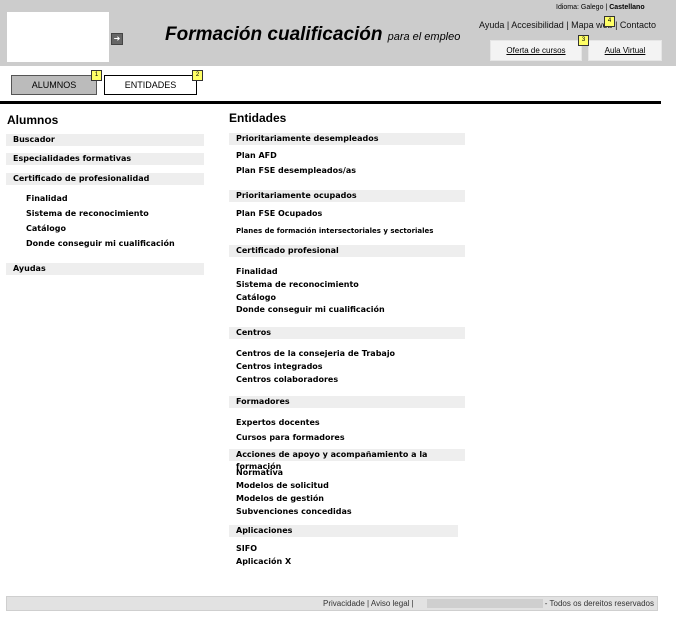 Image resolution: width=680 pixels, height=628 pixels. Describe the element at coordinates (609, 21) in the screenshot. I see `badge-4: 4` at that location.